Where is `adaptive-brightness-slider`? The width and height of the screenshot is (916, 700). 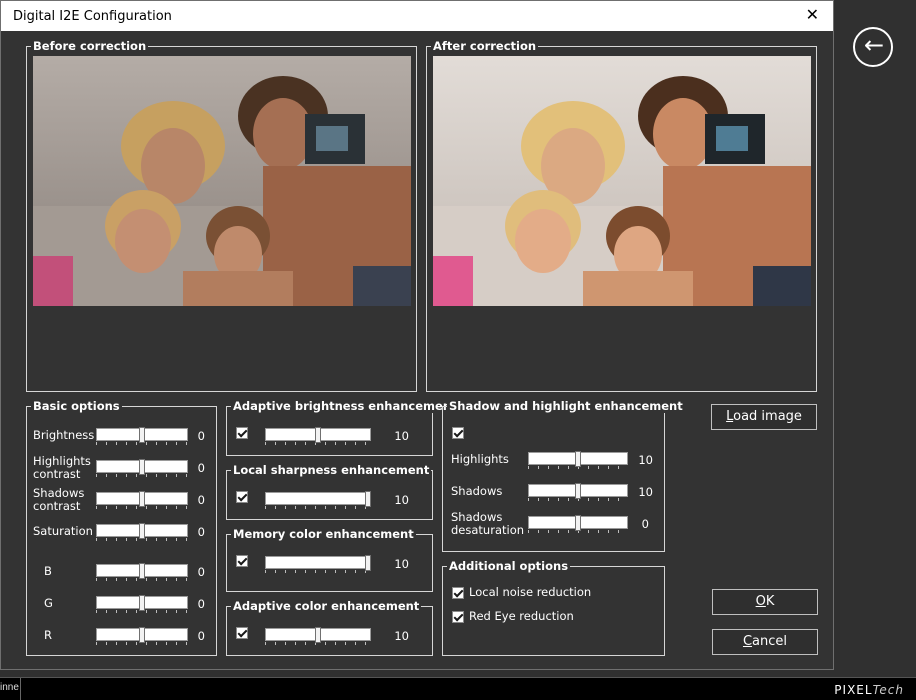 adaptive-brightness-slider is located at coordinates (318, 436).